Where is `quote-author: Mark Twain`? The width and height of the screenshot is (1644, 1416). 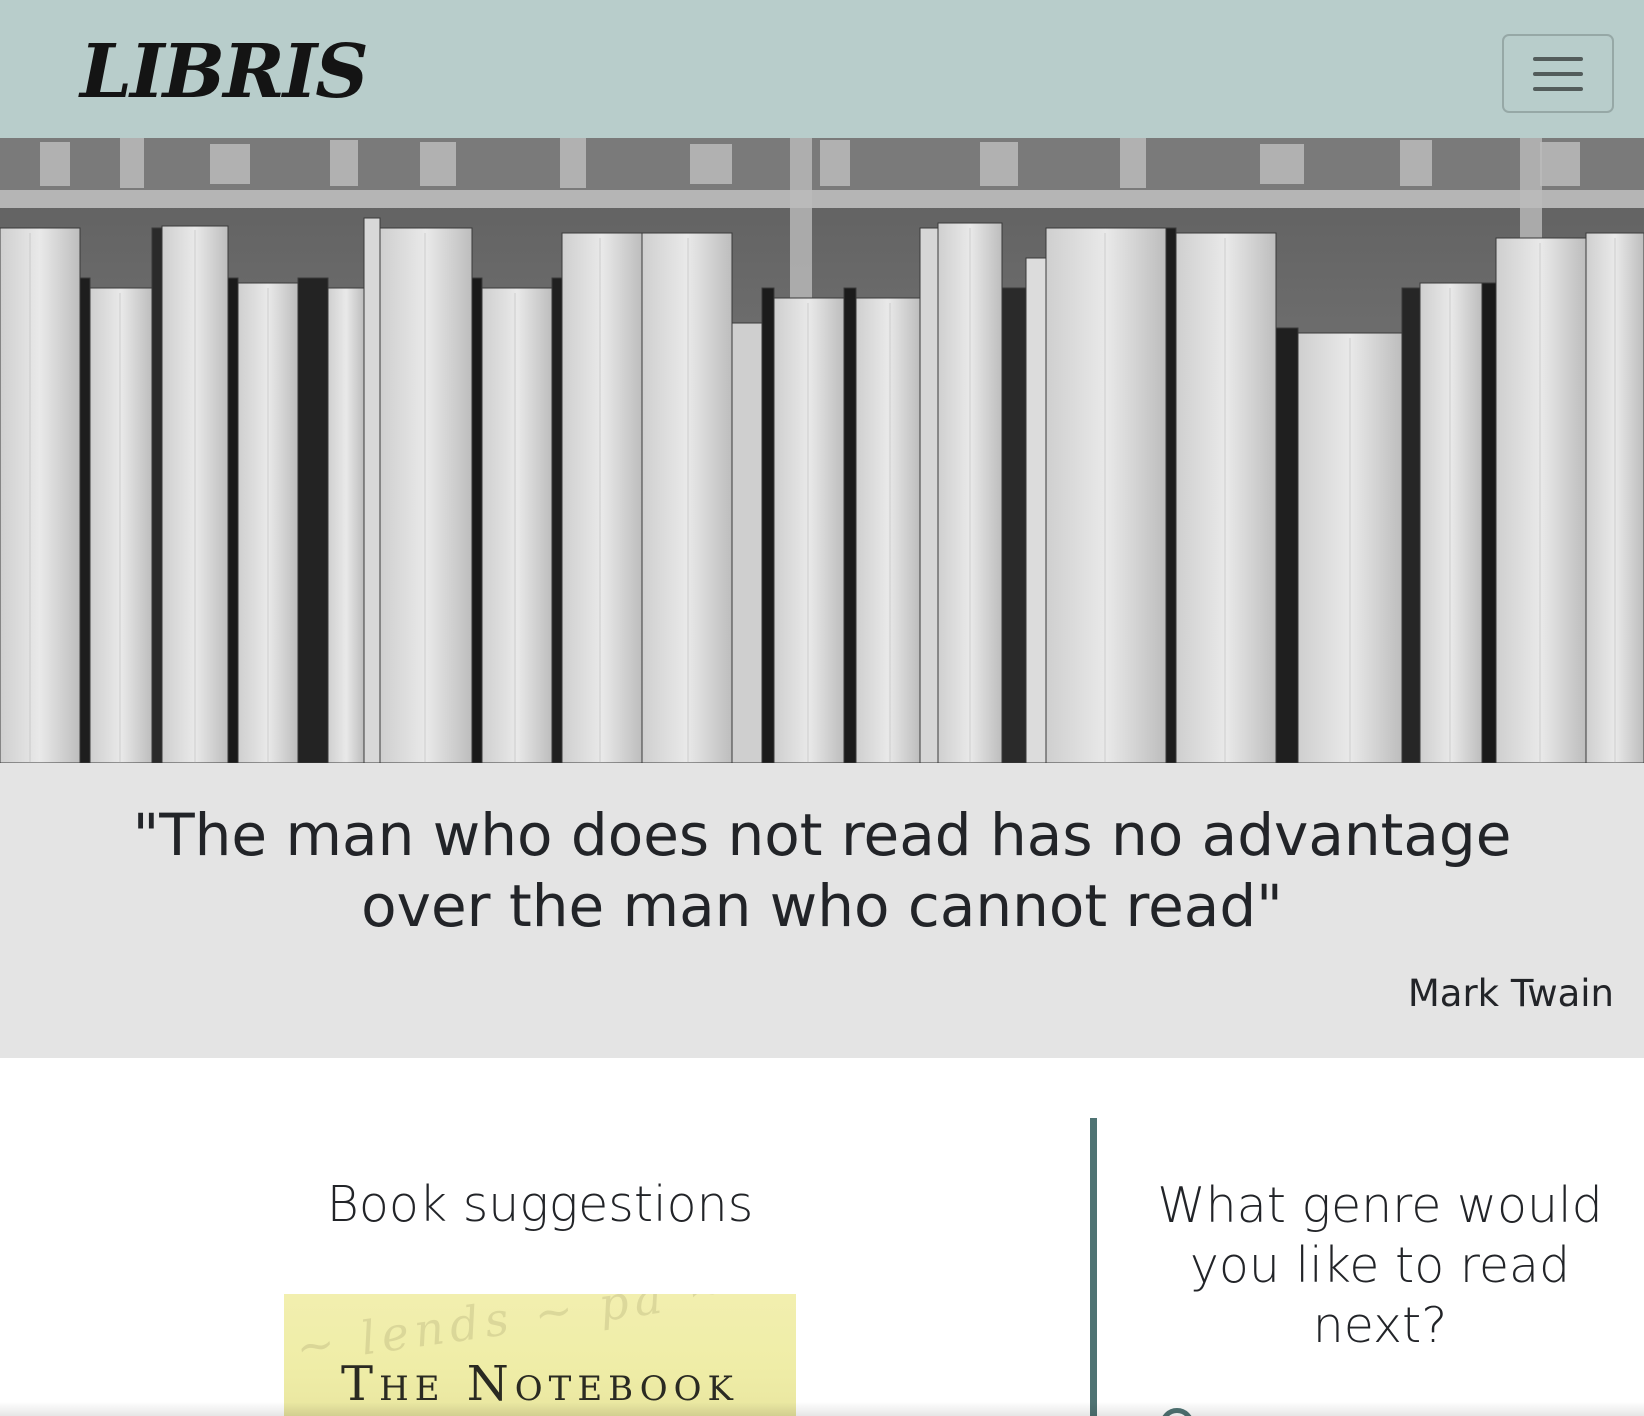 quote-author: Mark Twain is located at coordinates (1510, 993).